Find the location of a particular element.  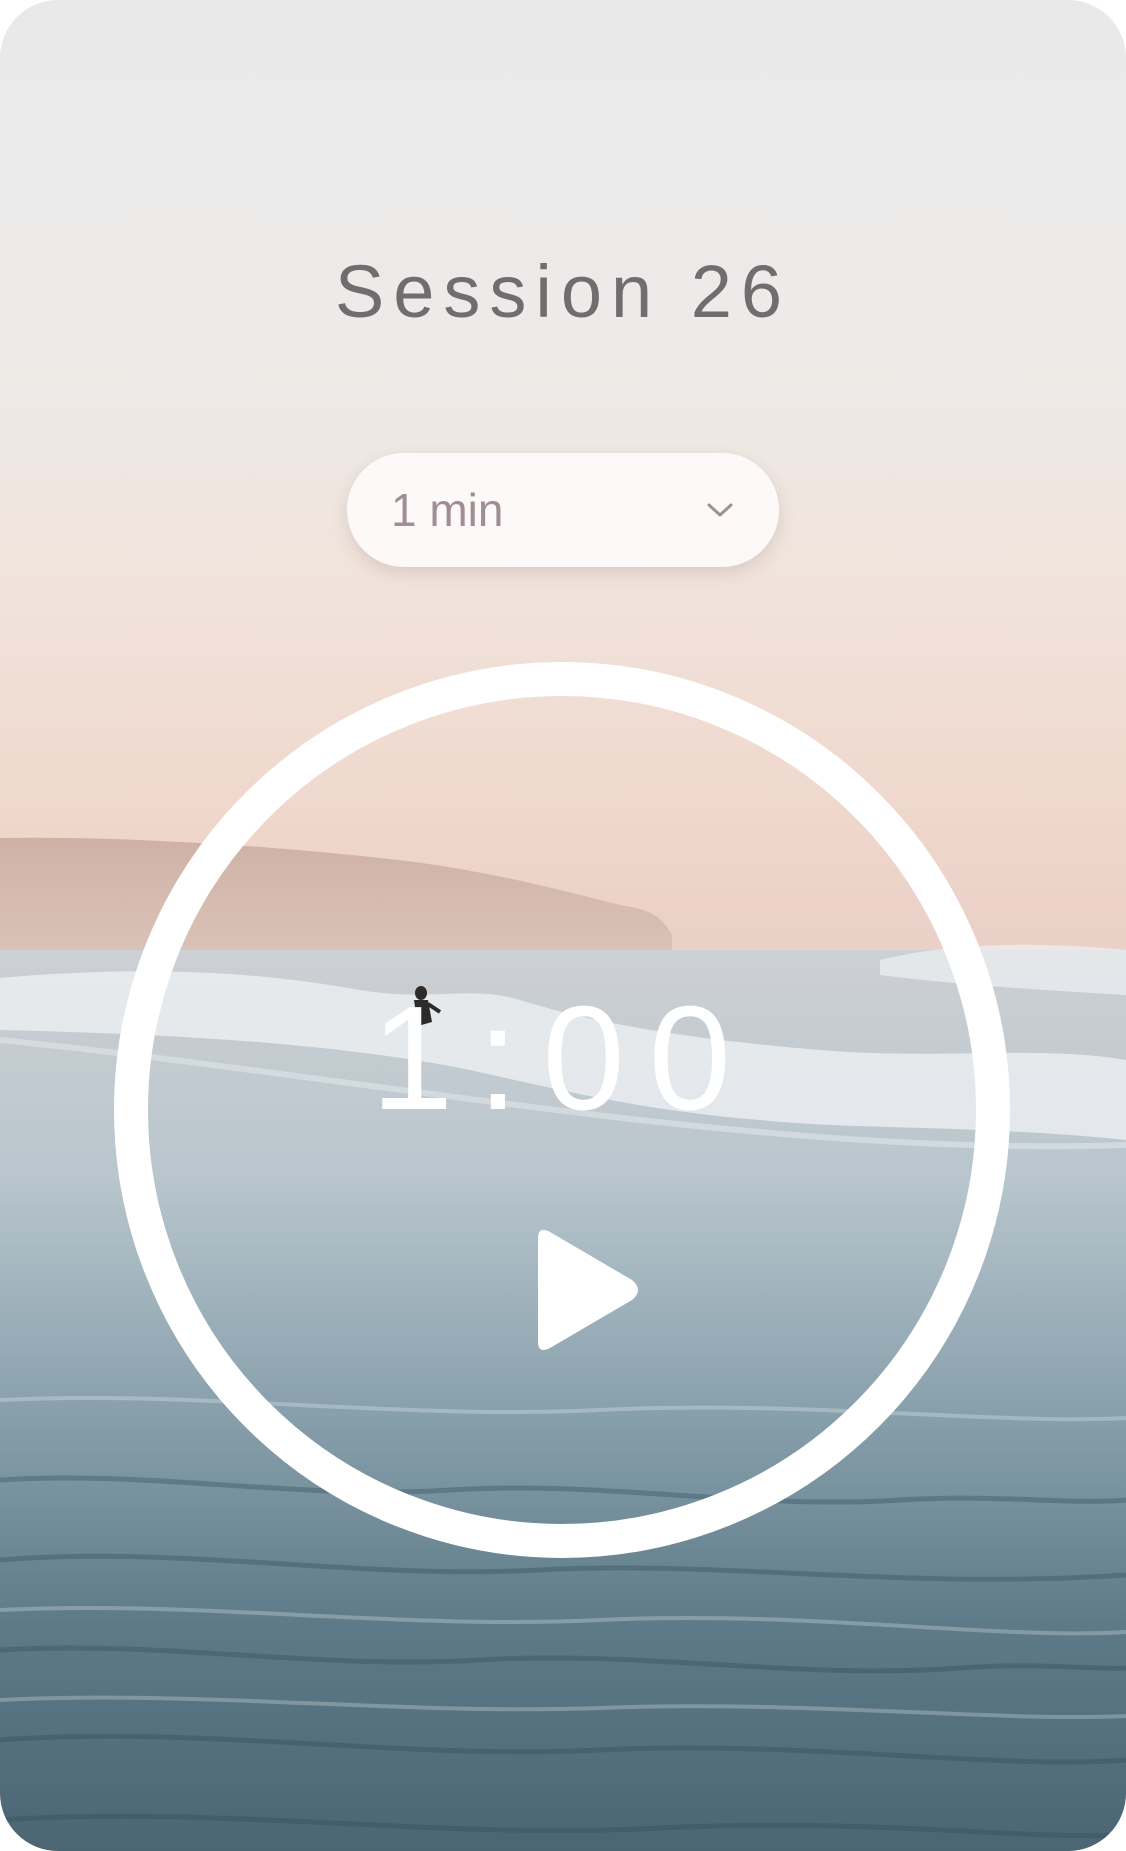

timer-display: 1:00 is located at coordinates (563, 1058).